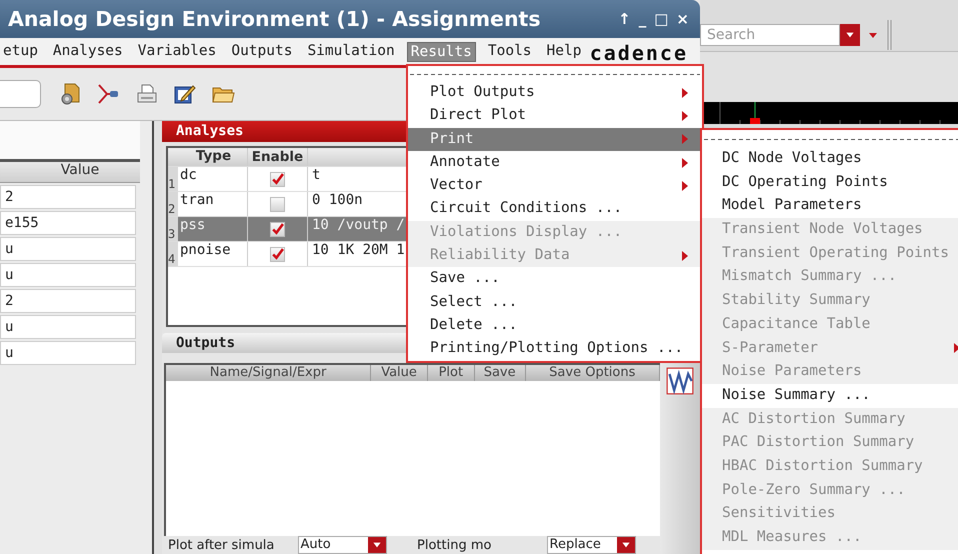 The width and height of the screenshot is (958, 554). Describe the element at coordinates (274, 19) in the screenshot. I see `window-title: Analog Design Environment (1) - Assignments` at that location.